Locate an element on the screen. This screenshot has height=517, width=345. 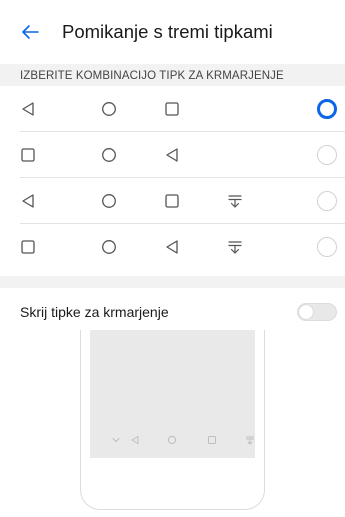
page-title: Pomikanje s tremi tipkami is located at coordinates (167, 31).